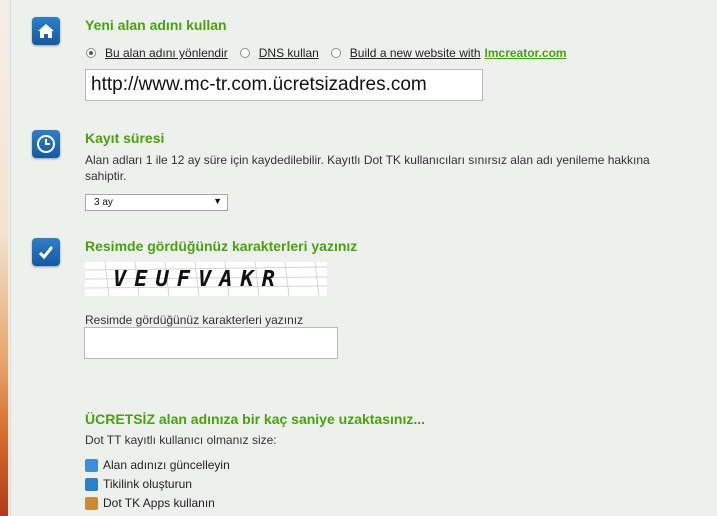 The height and width of the screenshot is (516, 717). Describe the element at coordinates (125, 138) in the screenshot. I see `section-title-registration-period: Kayıt süresi` at that location.